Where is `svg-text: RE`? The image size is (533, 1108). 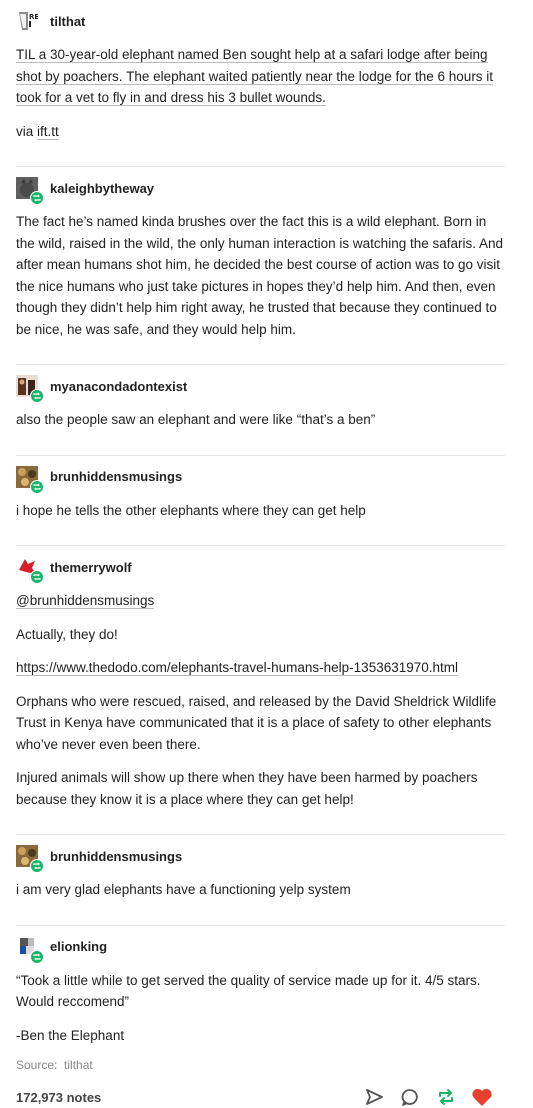 svg-text: RE is located at coordinates (33, 17).